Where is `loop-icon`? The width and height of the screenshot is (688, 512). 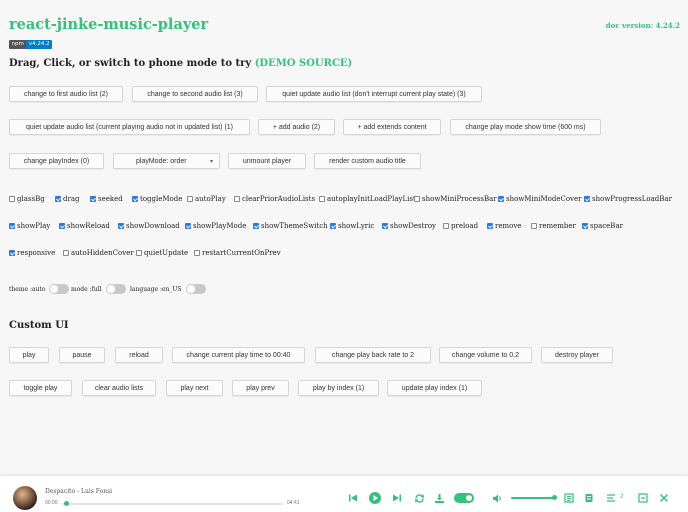
loop-icon is located at coordinates (419, 498).